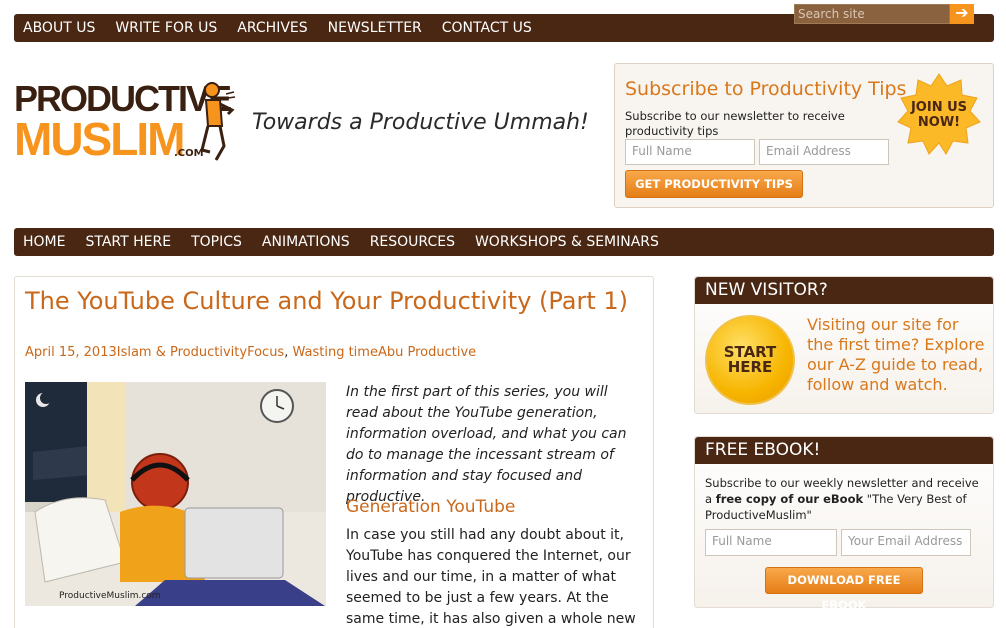  I want to click on join-us-line1: JOIN US, so click(939, 107).